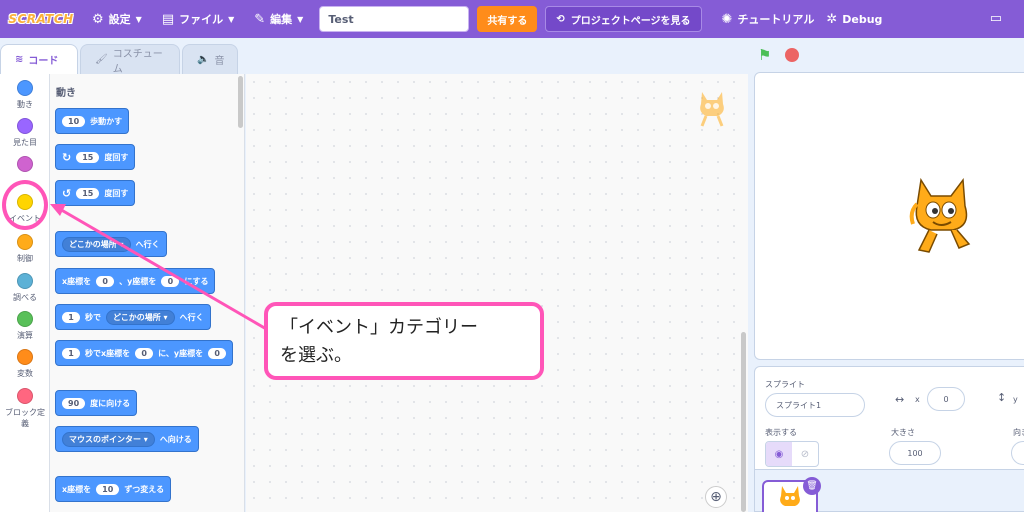  Describe the element at coordinates (404, 341) in the screenshot. I see `annotation-callout: 「イベント」カテゴリー を選ぶ。` at that location.